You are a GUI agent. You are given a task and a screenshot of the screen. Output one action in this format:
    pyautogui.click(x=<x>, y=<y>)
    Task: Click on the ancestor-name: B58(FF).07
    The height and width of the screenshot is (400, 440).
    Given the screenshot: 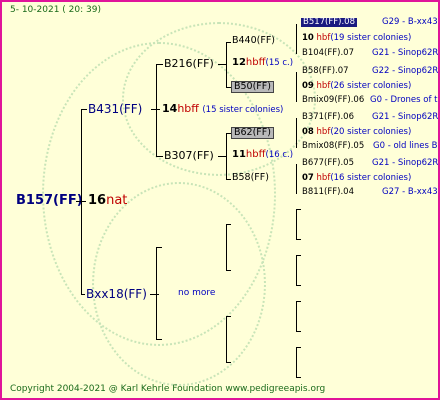 What is the action you would take?
    pyautogui.click(x=325, y=71)
    